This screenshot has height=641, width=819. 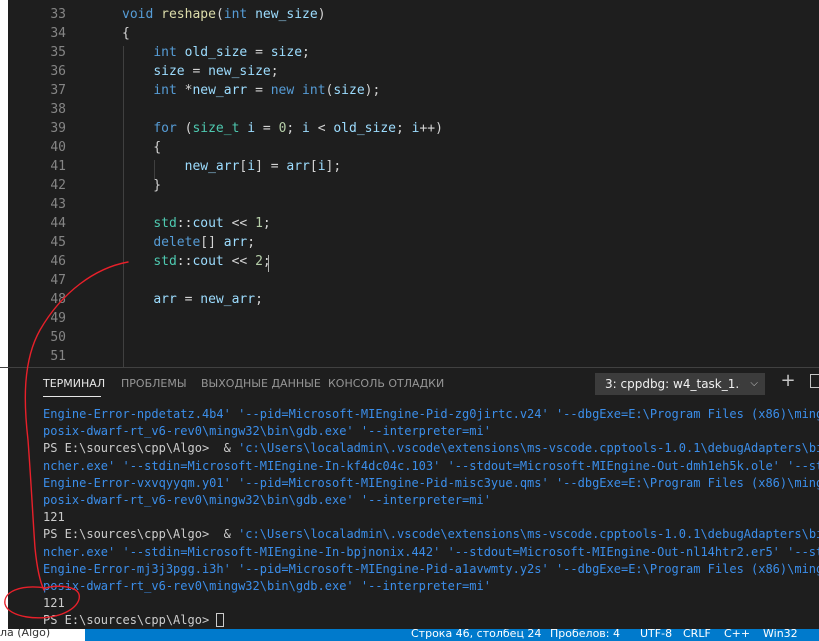 I want to click on line-number: 44, so click(x=48, y=223).